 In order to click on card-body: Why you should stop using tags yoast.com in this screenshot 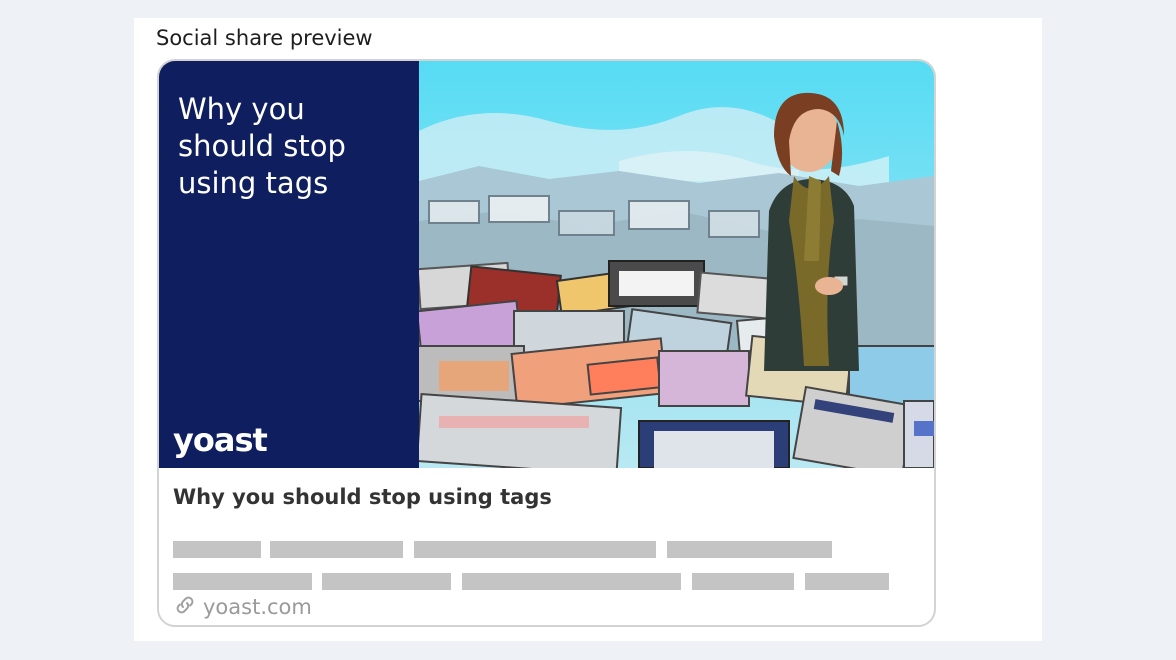, I will do `click(548, 552)`.